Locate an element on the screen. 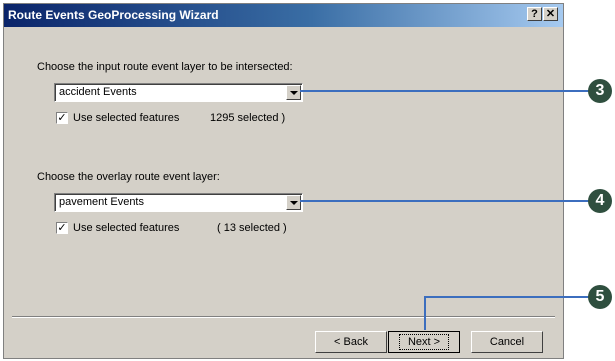  input-layer-value: accident Events is located at coordinates (98, 92).